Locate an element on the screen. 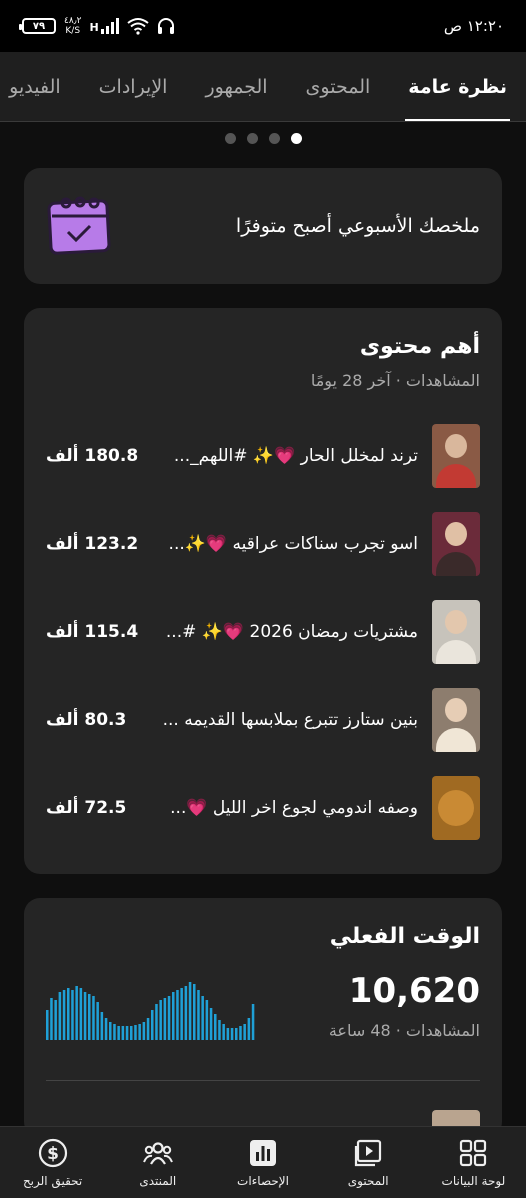 Image resolution: width=526 pixels, height=1198 pixels. nav-earn: $ تحقيق الربح is located at coordinates (52, 1162).